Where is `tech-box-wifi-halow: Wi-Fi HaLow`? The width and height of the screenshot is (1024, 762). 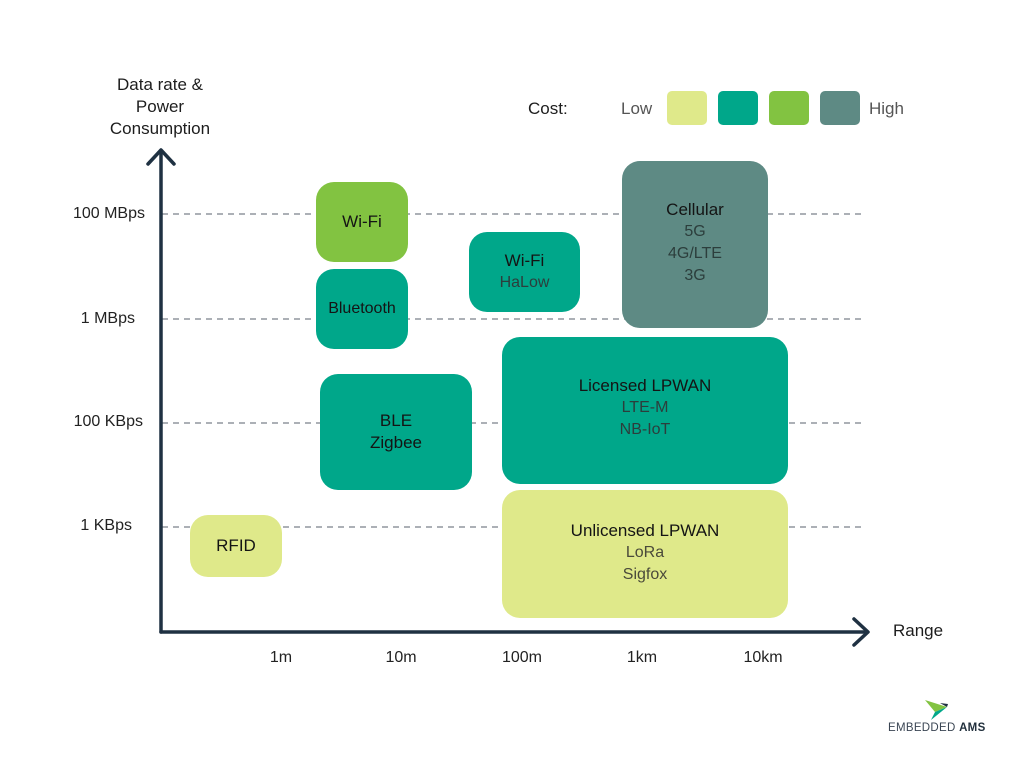 tech-box-wifi-halow: Wi-Fi HaLow is located at coordinates (524, 272).